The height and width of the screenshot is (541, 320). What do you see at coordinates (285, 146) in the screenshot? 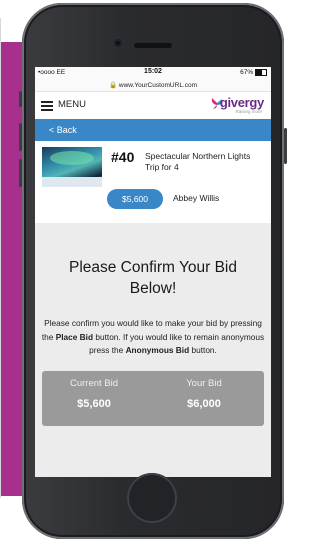
I see `power-button` at bounding box center [285, 146].